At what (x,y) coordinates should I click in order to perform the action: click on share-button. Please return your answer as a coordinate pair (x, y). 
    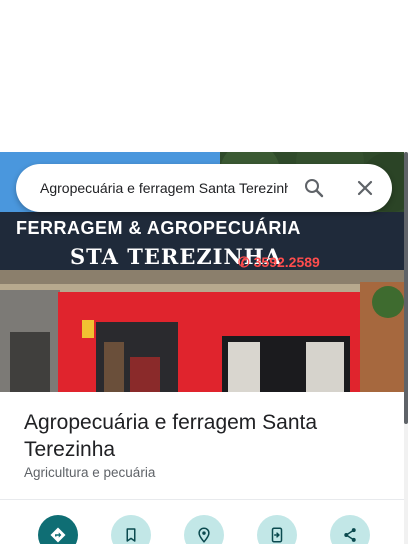
    Looking at the image, I should click on (350, 529).